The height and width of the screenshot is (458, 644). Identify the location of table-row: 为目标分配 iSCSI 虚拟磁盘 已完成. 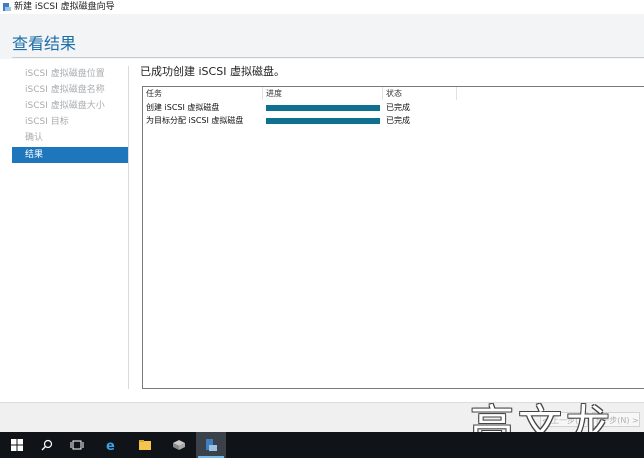
(393, 121).